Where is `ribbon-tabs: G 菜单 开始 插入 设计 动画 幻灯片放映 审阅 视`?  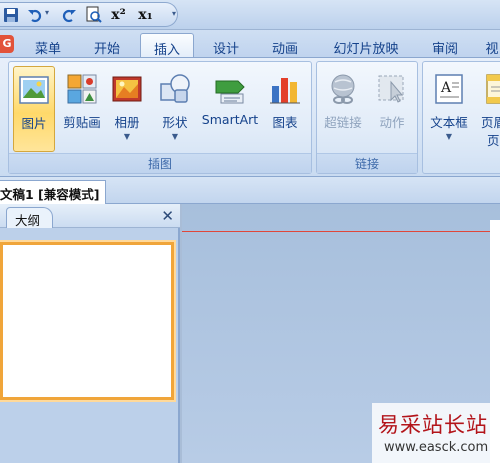
ribbon-tabs: G 菜单 开始 插入 设计 动画 幻灯片放映 审阅 视 is located at coordinates (250, 44).